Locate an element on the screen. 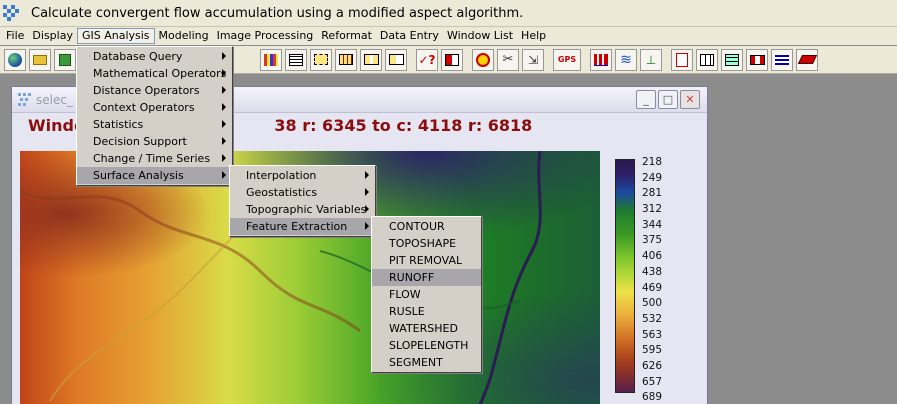  menu-item-contour: CONTOUR is located at coordinates (426, 226).